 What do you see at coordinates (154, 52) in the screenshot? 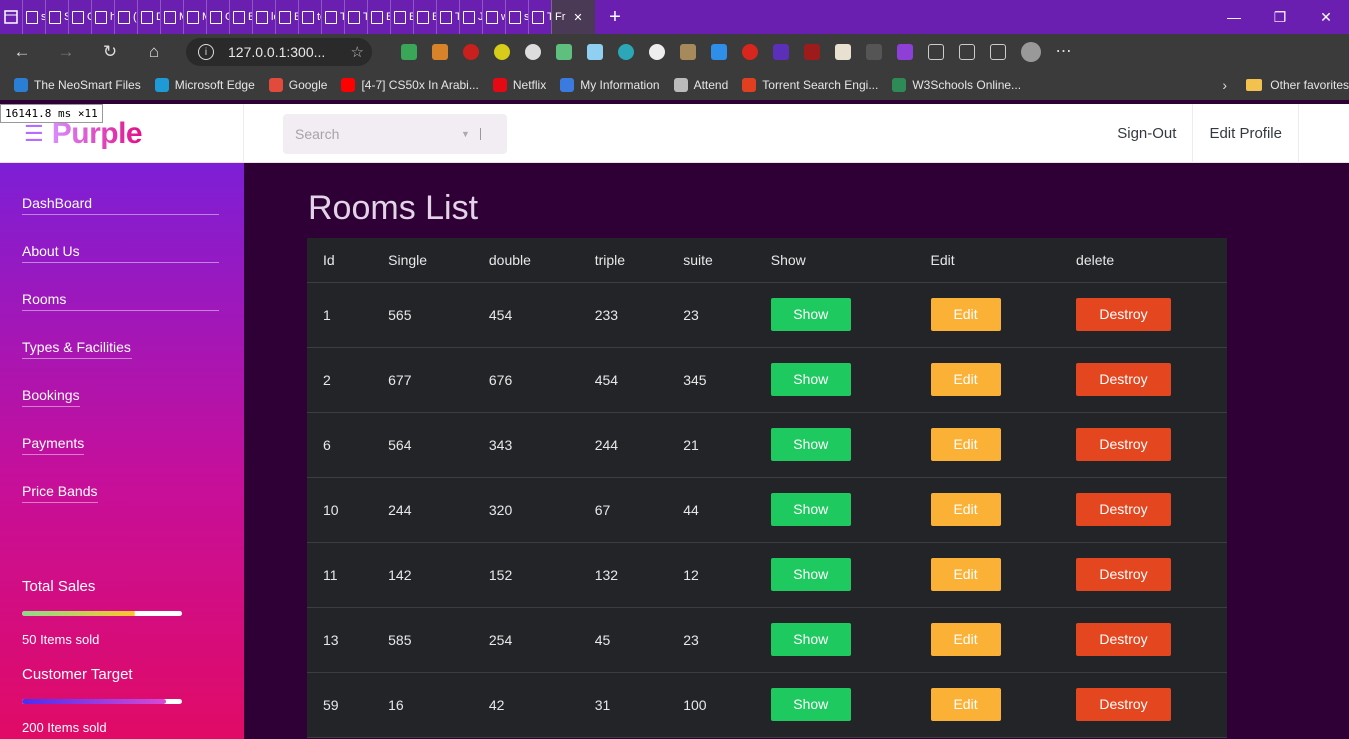
I see `home-button: ⌂` at bounding box center [154, 52].